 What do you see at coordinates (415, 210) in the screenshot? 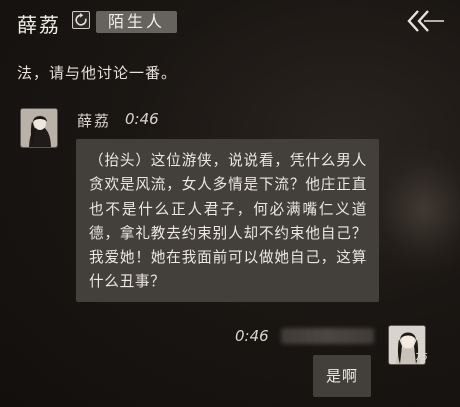
I see `background-scene` at bounding box center [415, 210].